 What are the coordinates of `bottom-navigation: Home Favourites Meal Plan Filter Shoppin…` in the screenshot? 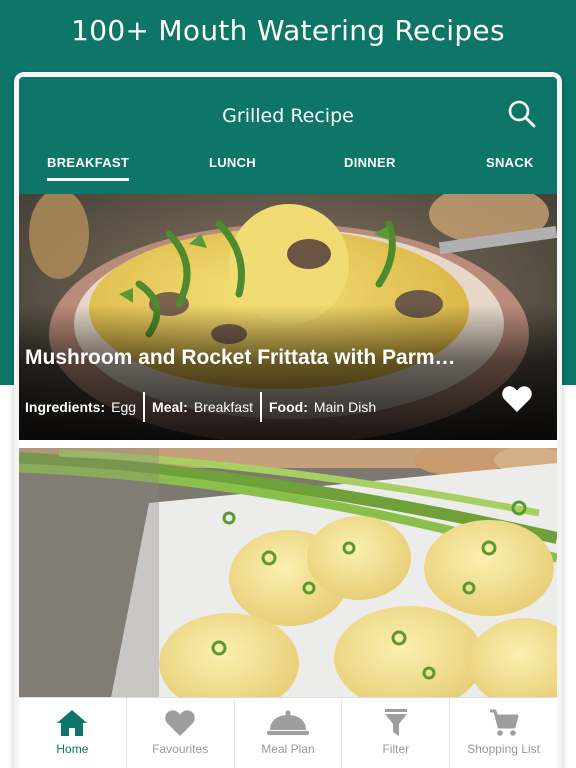 It's located at (288, 732).